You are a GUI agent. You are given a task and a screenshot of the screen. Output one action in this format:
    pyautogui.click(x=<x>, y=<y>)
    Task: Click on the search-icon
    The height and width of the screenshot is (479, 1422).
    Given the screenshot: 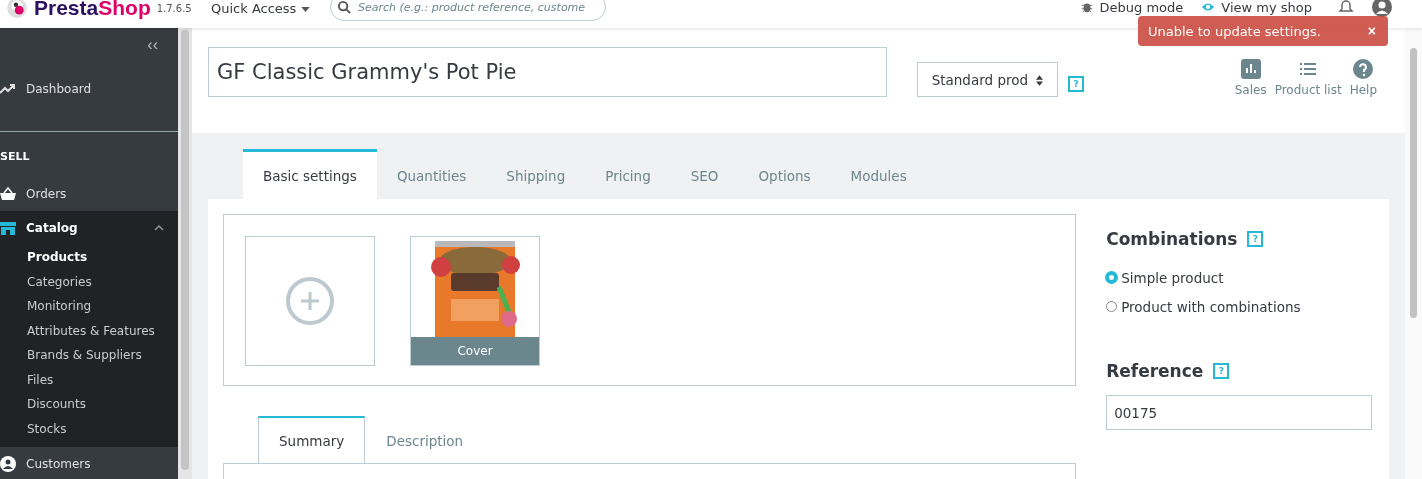 What is the action you would take?
    pyautogui.click(x=344, y=7)
    